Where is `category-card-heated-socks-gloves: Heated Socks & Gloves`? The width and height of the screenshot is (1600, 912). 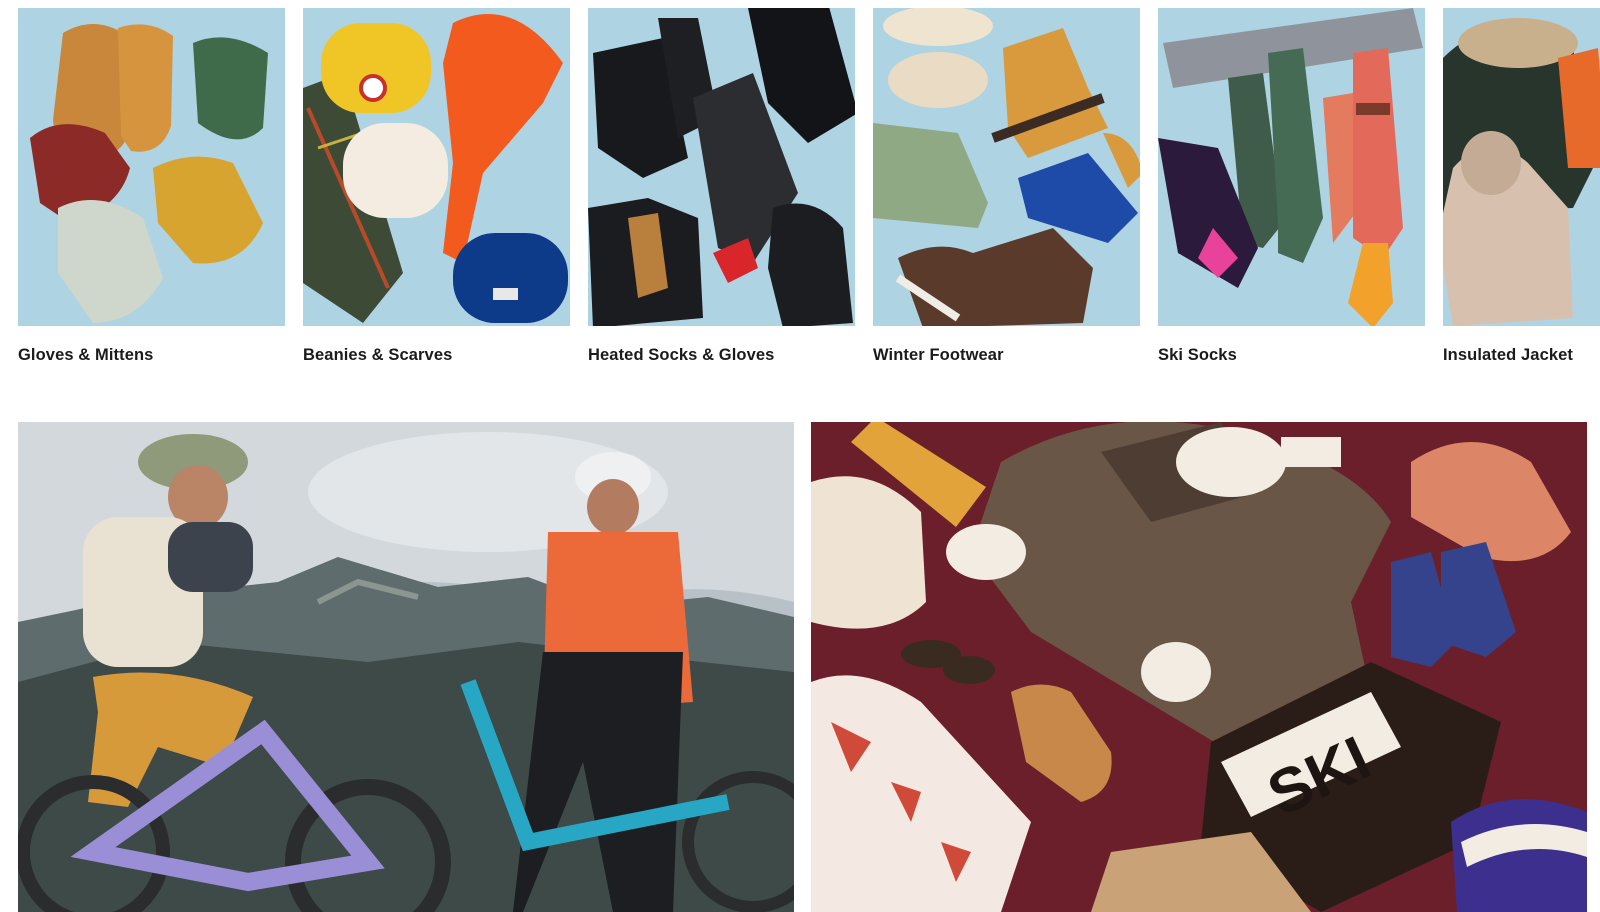 category-card-heated-socks-gloves: Heated Socks & Gloves is located at coordinates (721, 186).